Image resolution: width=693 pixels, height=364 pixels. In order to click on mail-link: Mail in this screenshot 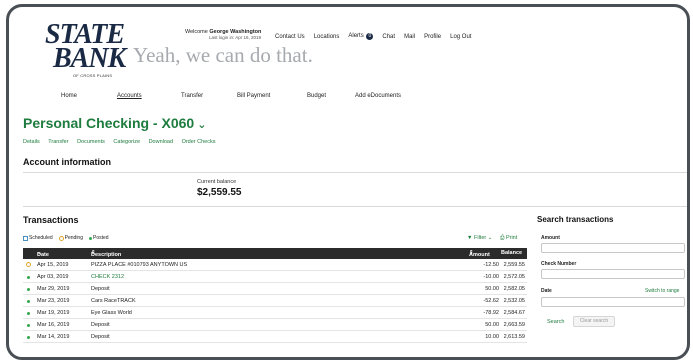, I will do `click(409, 37)`.